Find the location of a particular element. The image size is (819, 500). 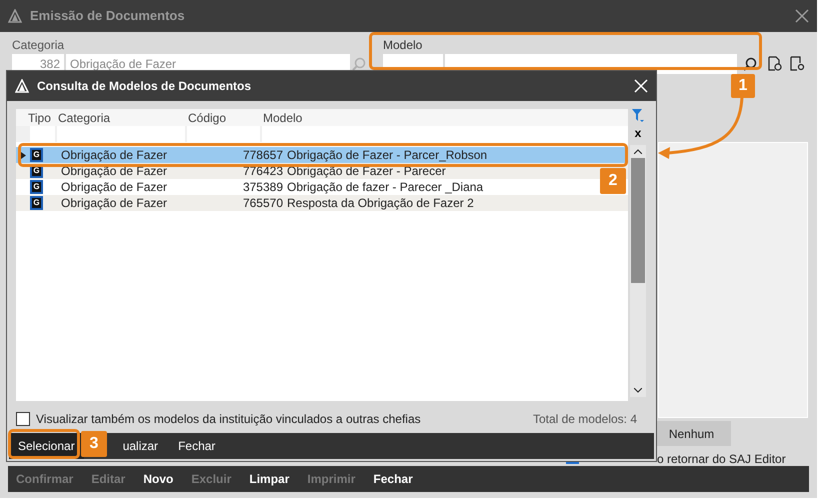

scroll-down-icon is located at coordinates (638, 390).